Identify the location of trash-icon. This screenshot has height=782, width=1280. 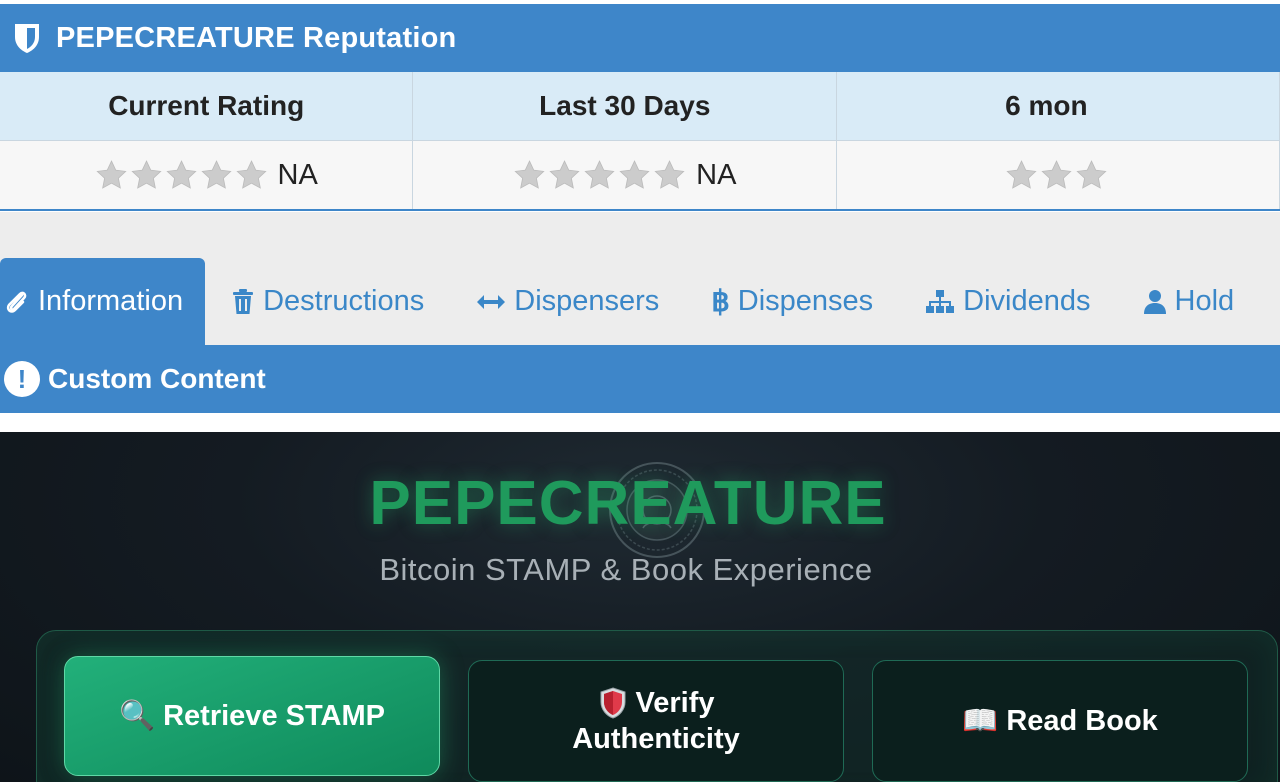
(243, 301).